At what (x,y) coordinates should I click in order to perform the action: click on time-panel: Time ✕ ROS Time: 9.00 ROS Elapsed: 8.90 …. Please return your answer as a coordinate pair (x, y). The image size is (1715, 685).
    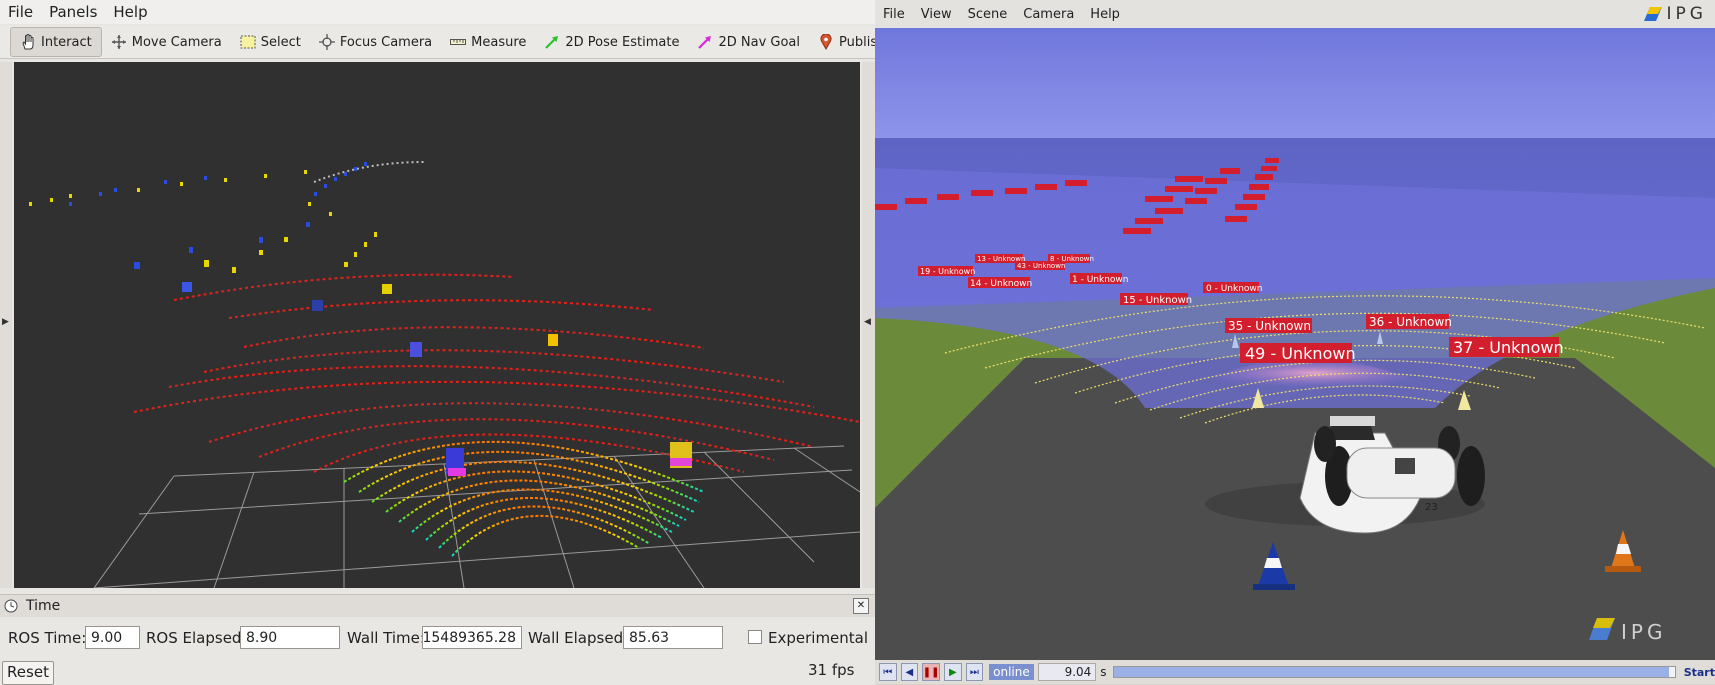
    Looking at the image, I should click on (437, 639).